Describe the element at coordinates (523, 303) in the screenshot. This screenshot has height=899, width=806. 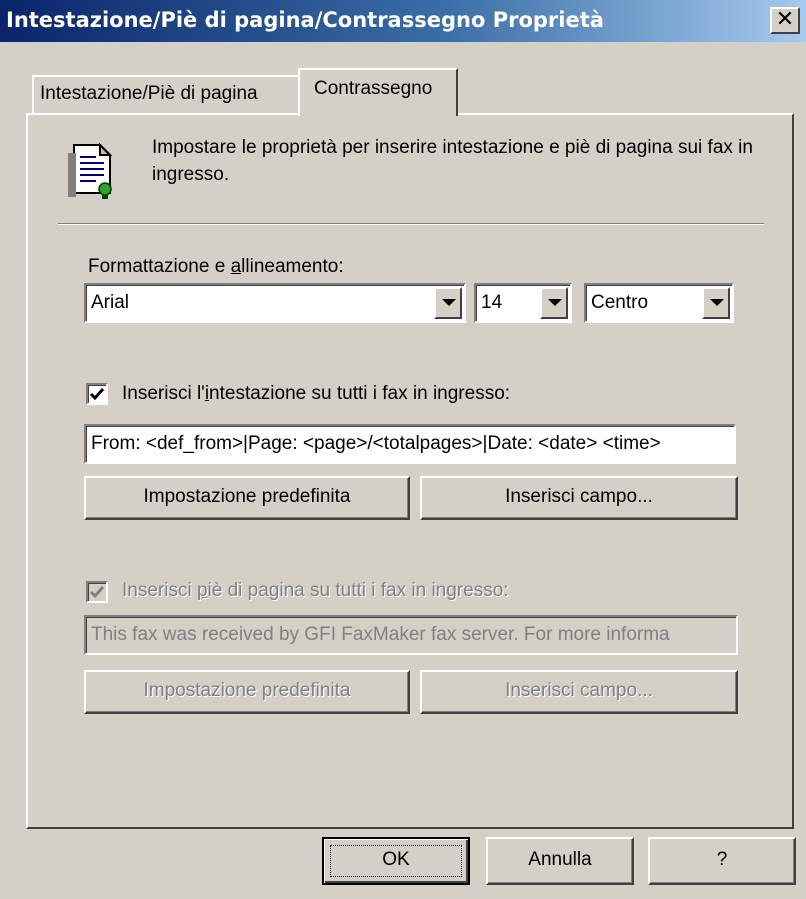
I see `size-select: 14` at that location.